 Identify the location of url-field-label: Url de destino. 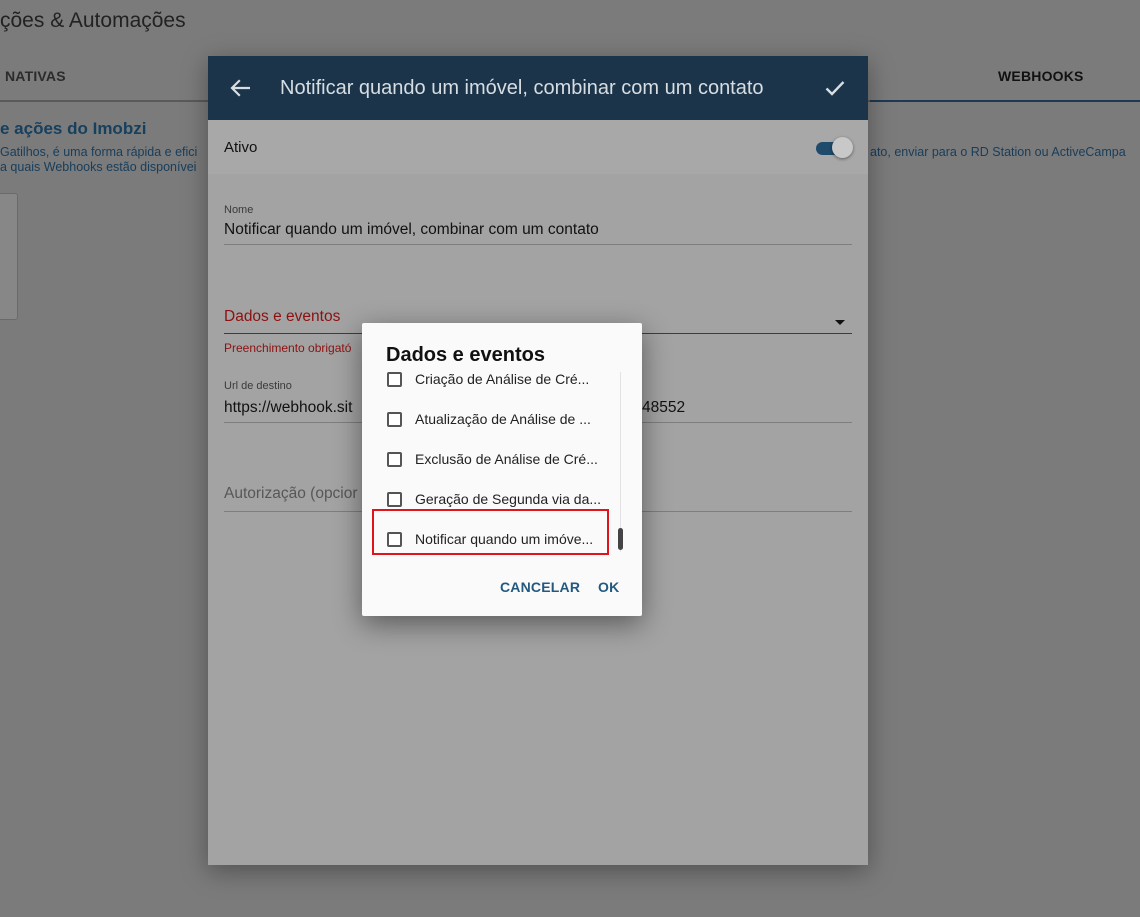
(258, 386).